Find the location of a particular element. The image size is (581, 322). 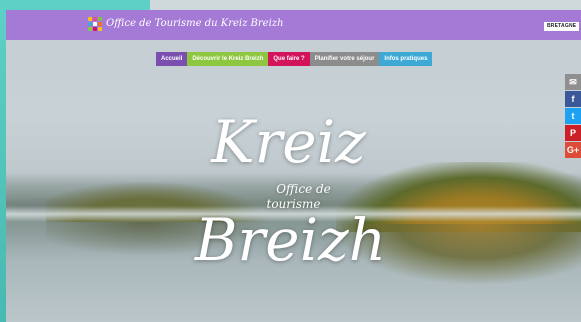

bretagne-logo: BRETAGNE is located at coordinates (562, 26).